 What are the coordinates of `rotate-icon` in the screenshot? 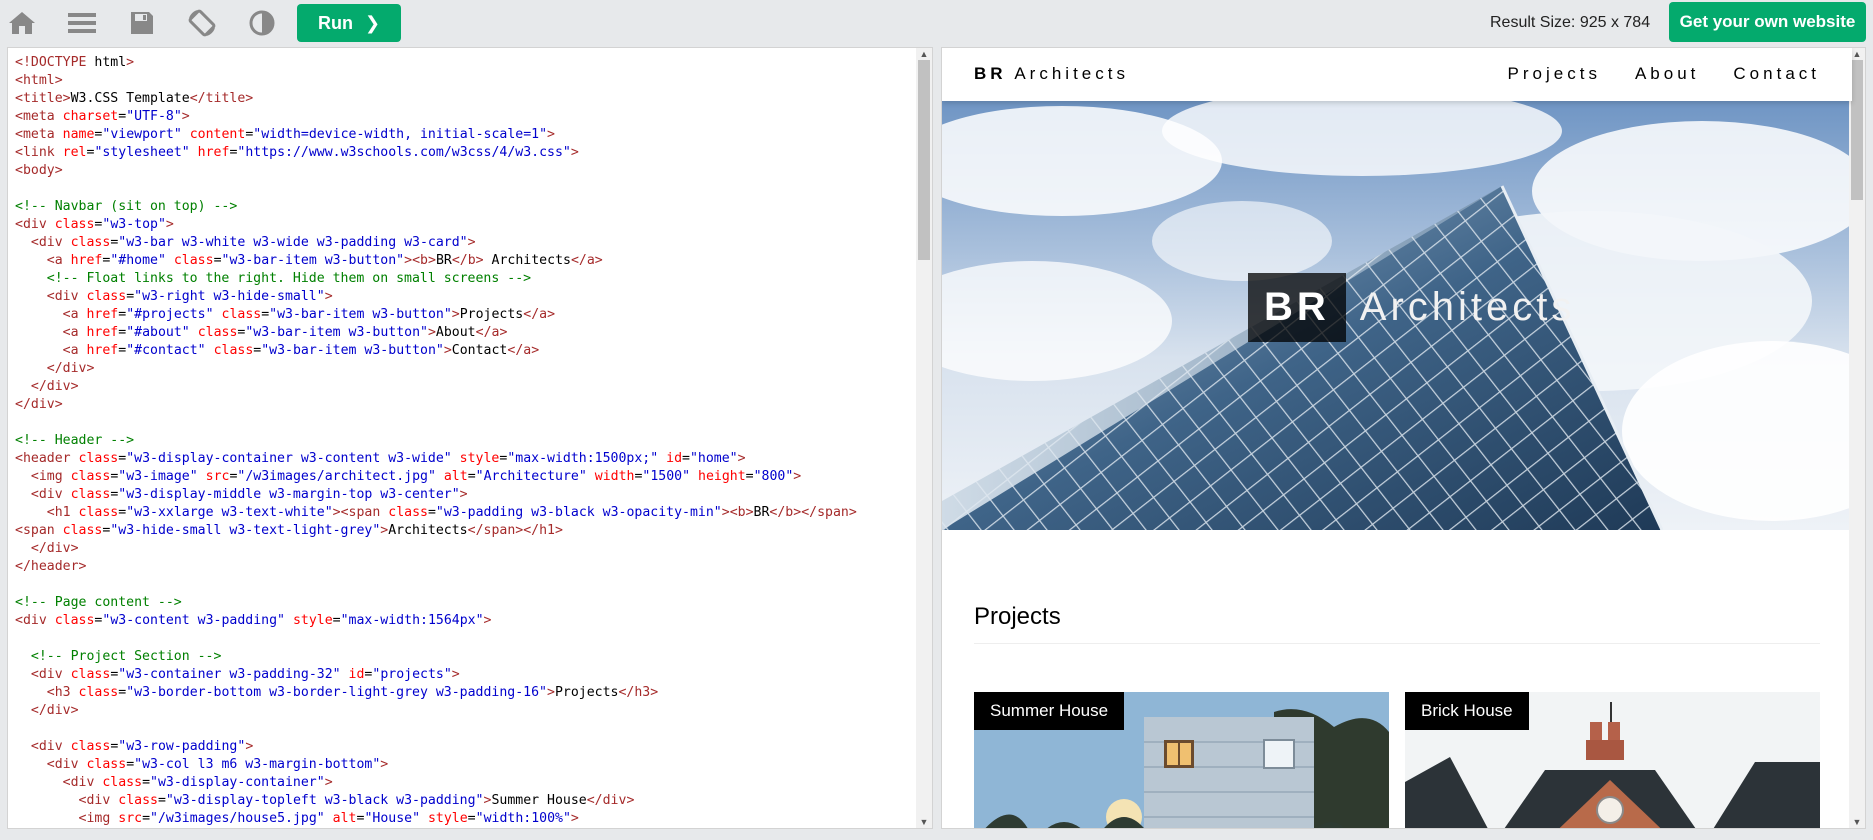 It's located at (202, 23).